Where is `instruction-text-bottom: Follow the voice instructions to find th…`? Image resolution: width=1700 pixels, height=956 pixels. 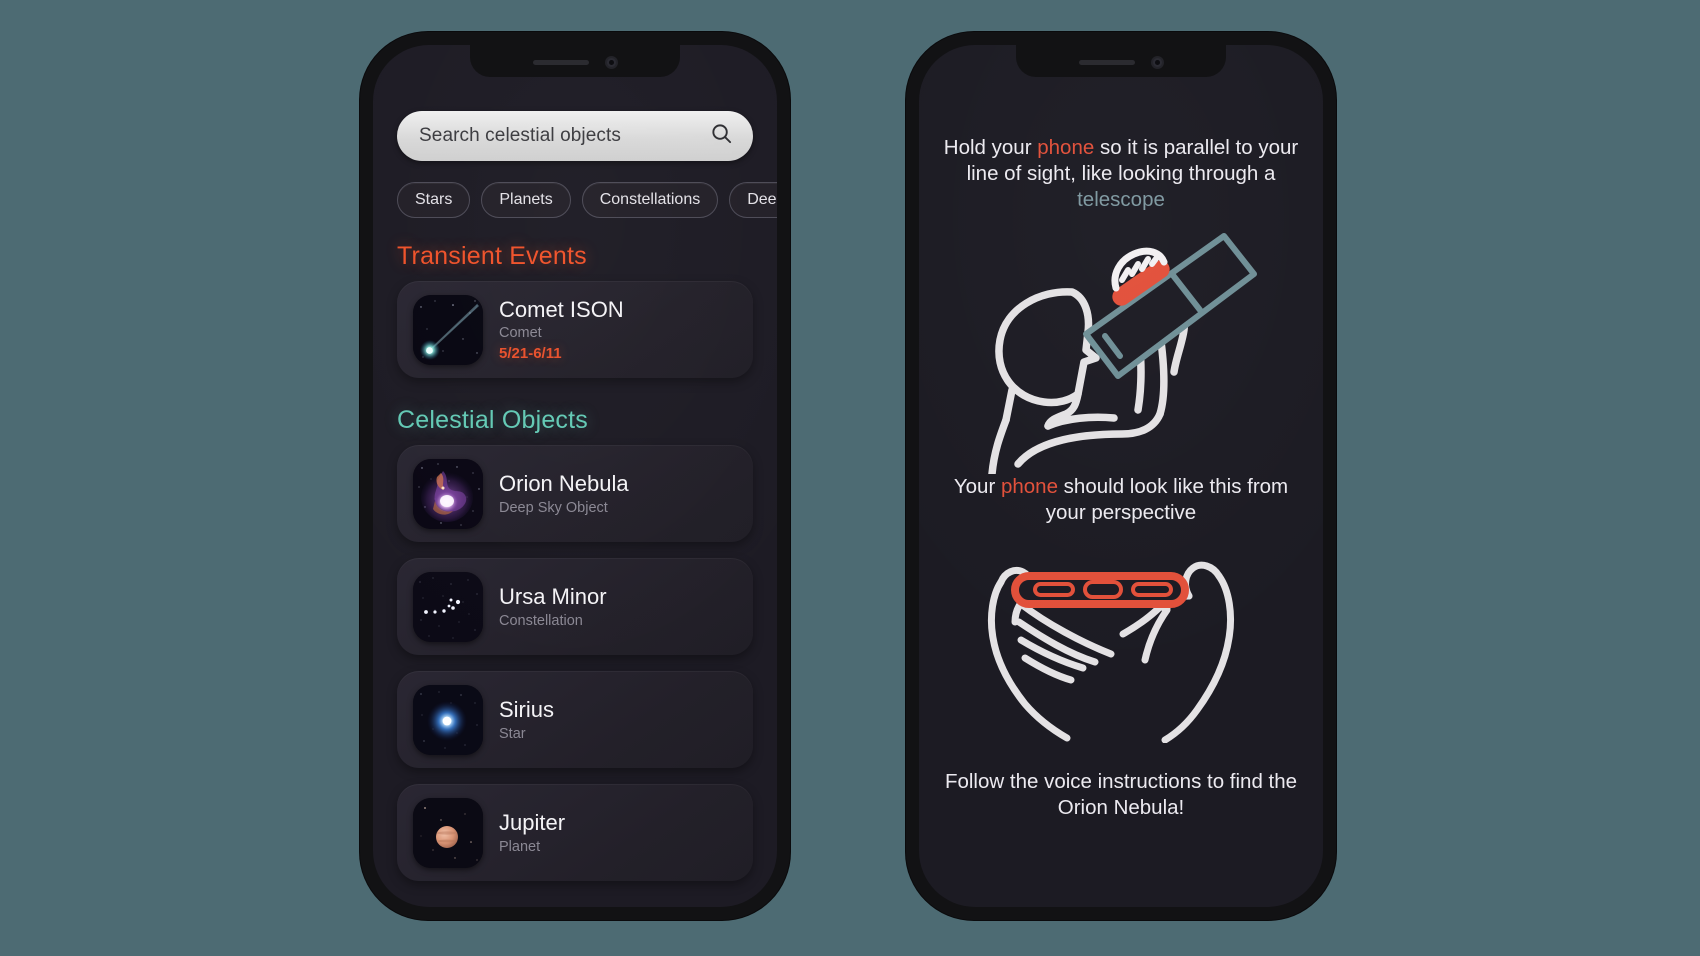
instruction-text-bottom: Follow the voice instructions to find th… is located at coordinates (1121, 794).